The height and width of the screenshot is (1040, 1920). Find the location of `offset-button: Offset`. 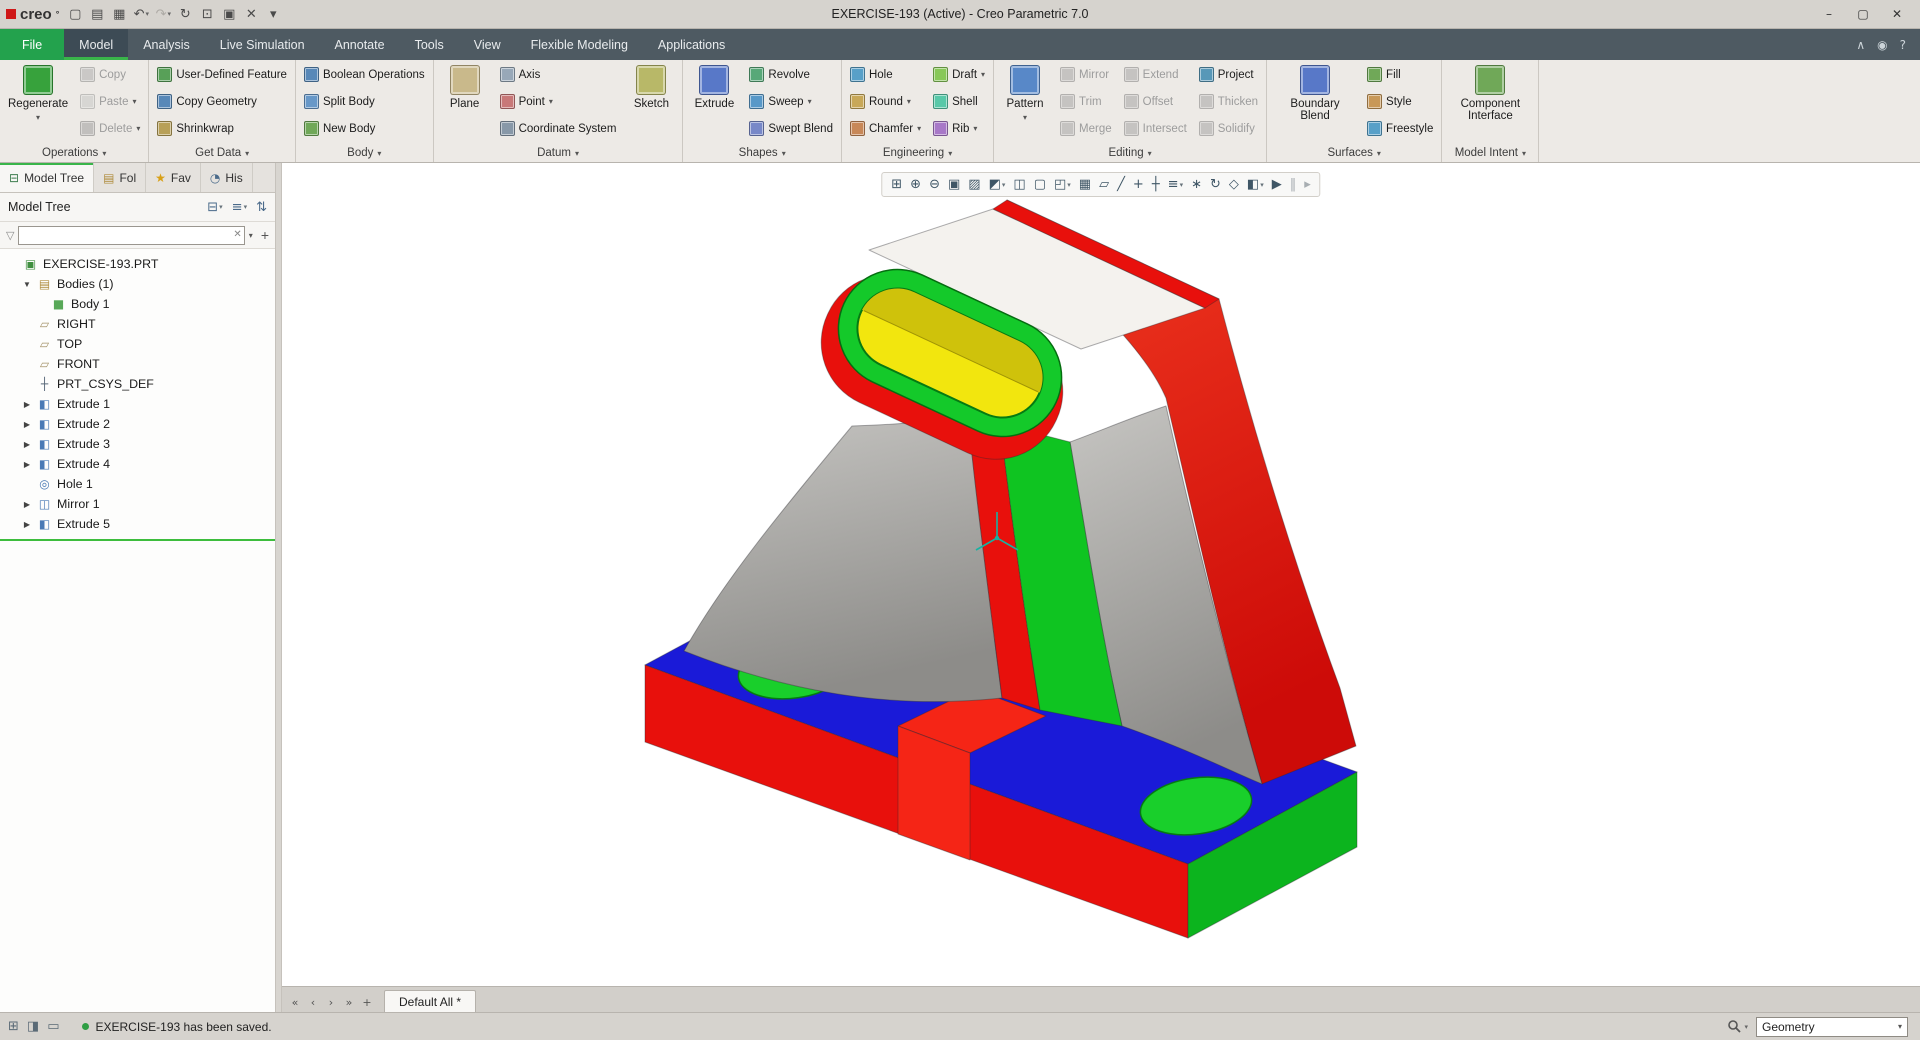

offset-button: Offset is located at coordinates (1155, 101).